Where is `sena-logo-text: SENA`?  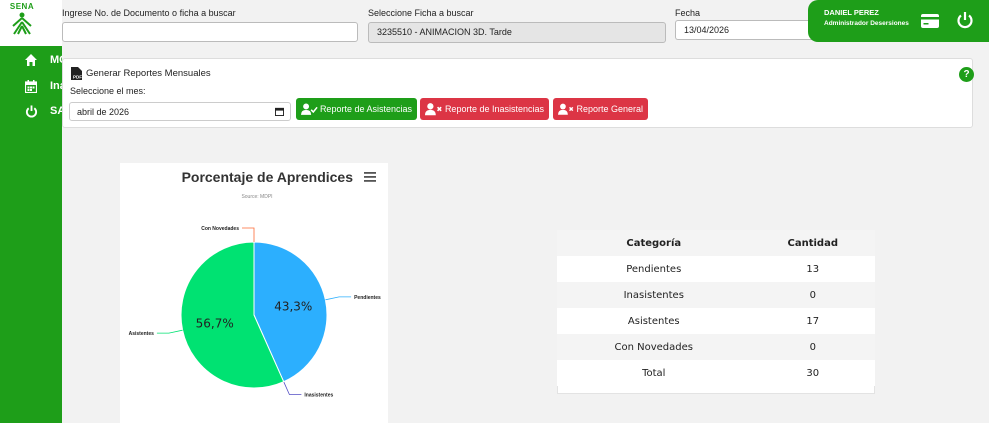
sena-logo-text: SENA is located at coordinates (22, 6).